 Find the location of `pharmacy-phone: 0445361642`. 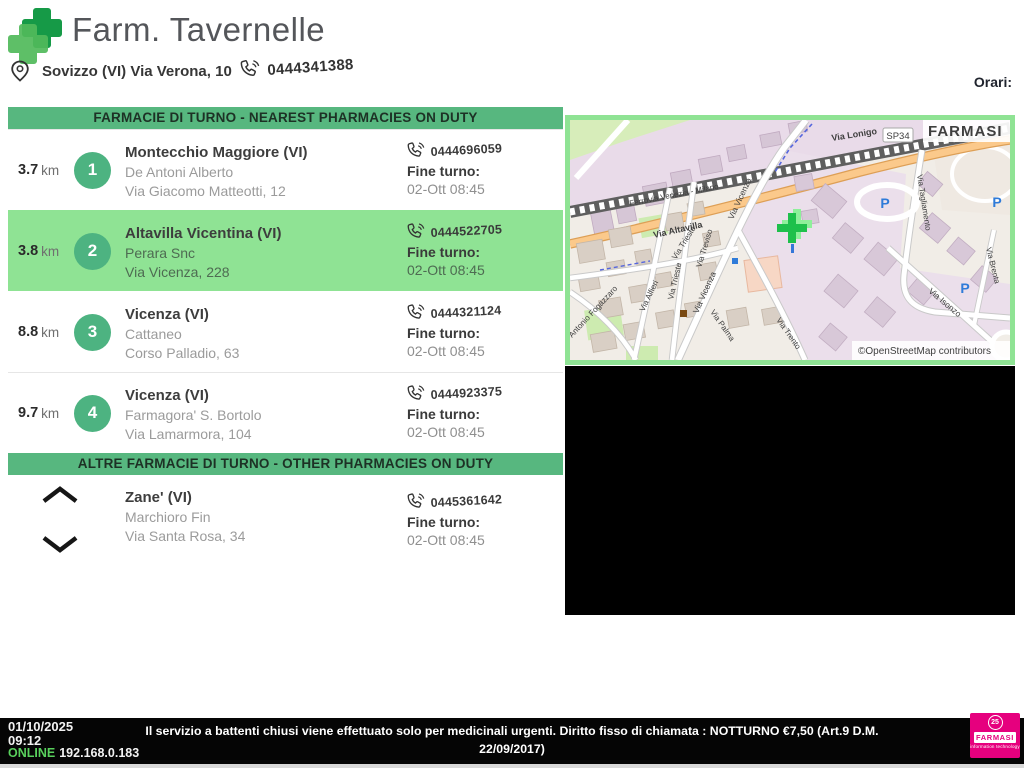

pharmacy-phone: 0445361642 is located at coordinates (466, 501).